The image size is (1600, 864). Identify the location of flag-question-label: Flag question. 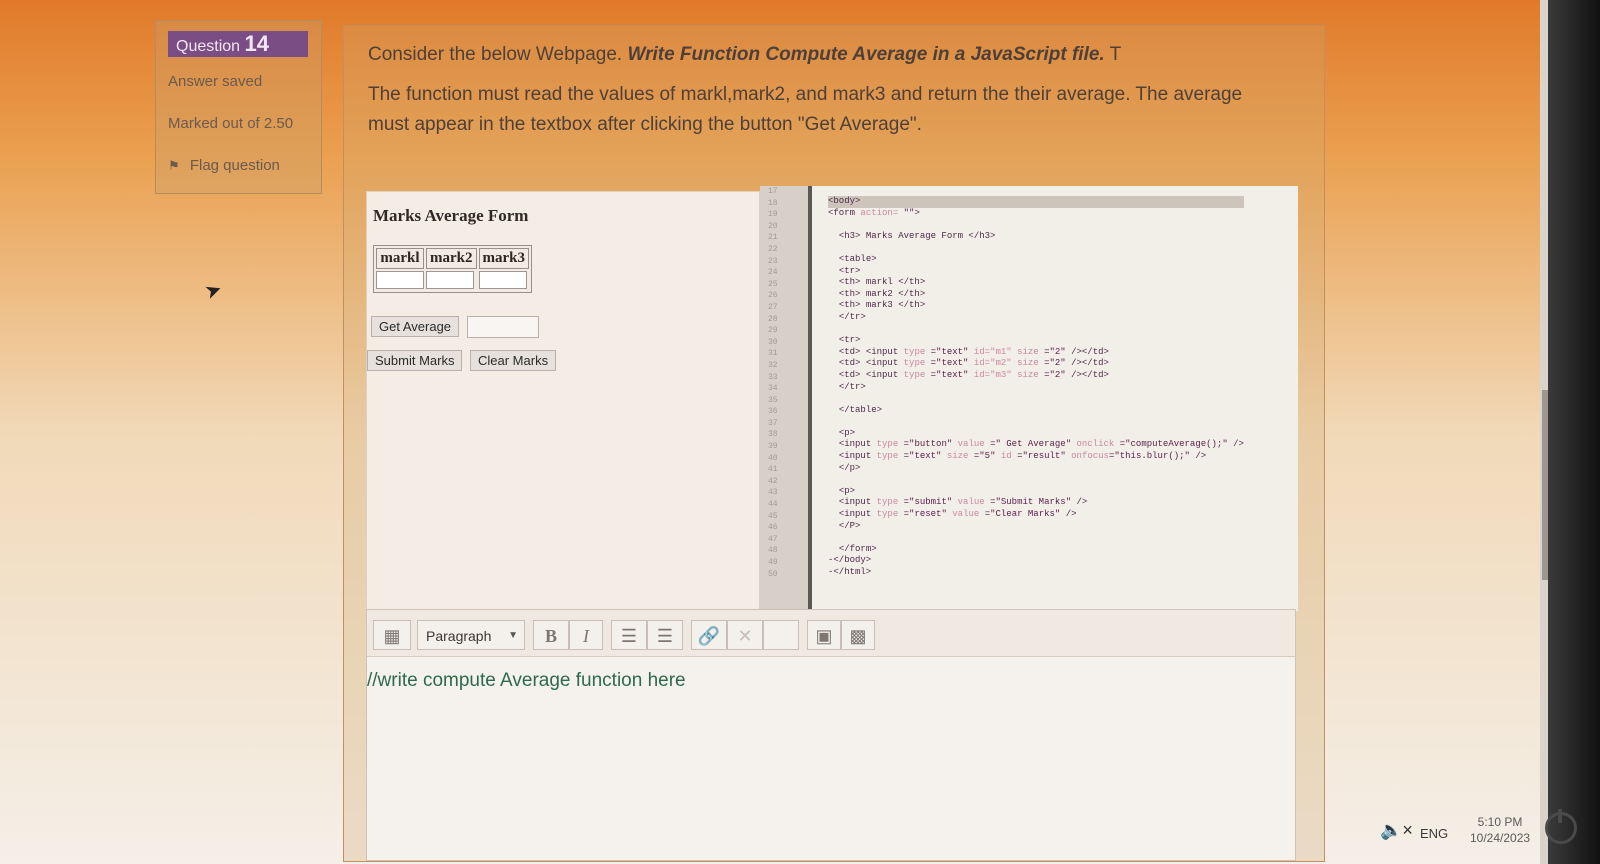
(234, 165).